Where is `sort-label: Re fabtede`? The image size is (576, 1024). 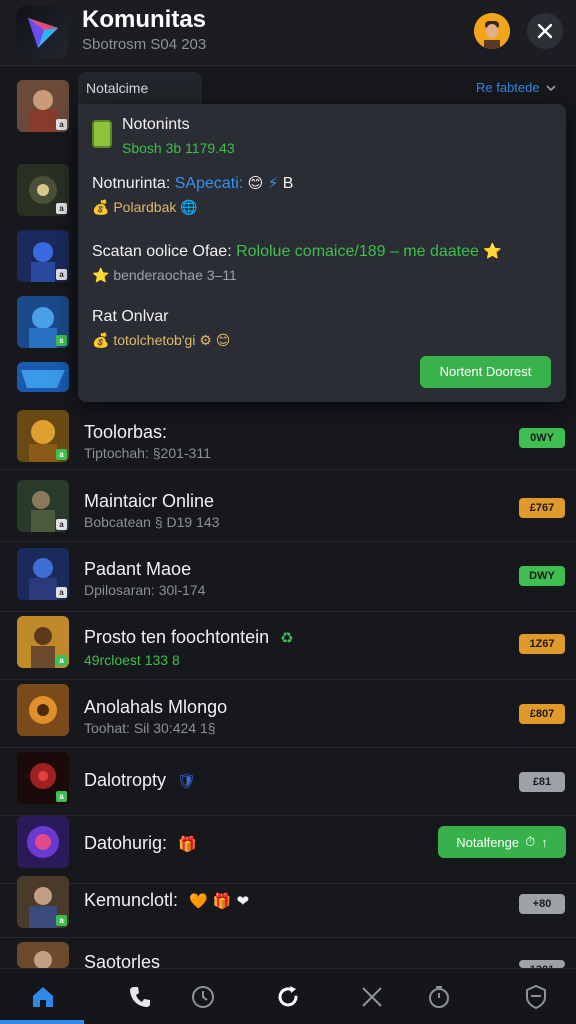
sort-label: Re fabtede is located at coordinates (508, 87).